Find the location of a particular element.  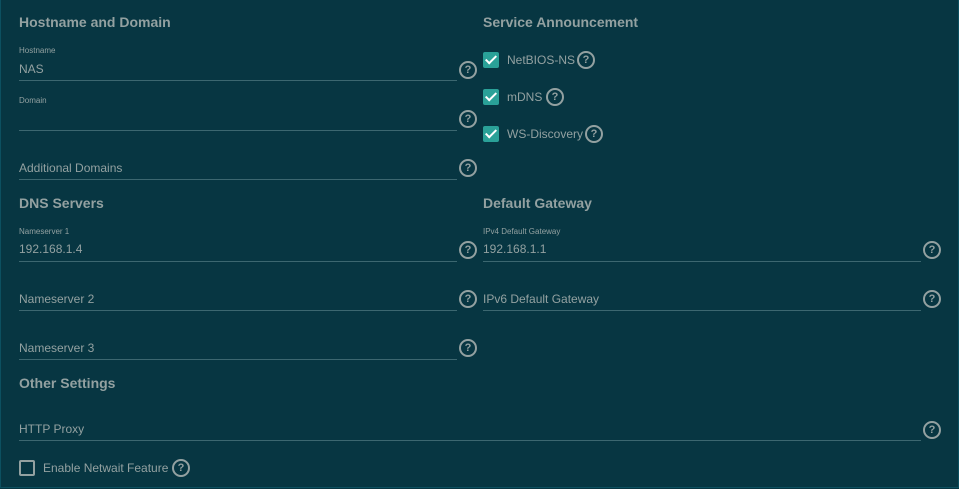

nameserver1-underline is located at coordinates (238, 261).